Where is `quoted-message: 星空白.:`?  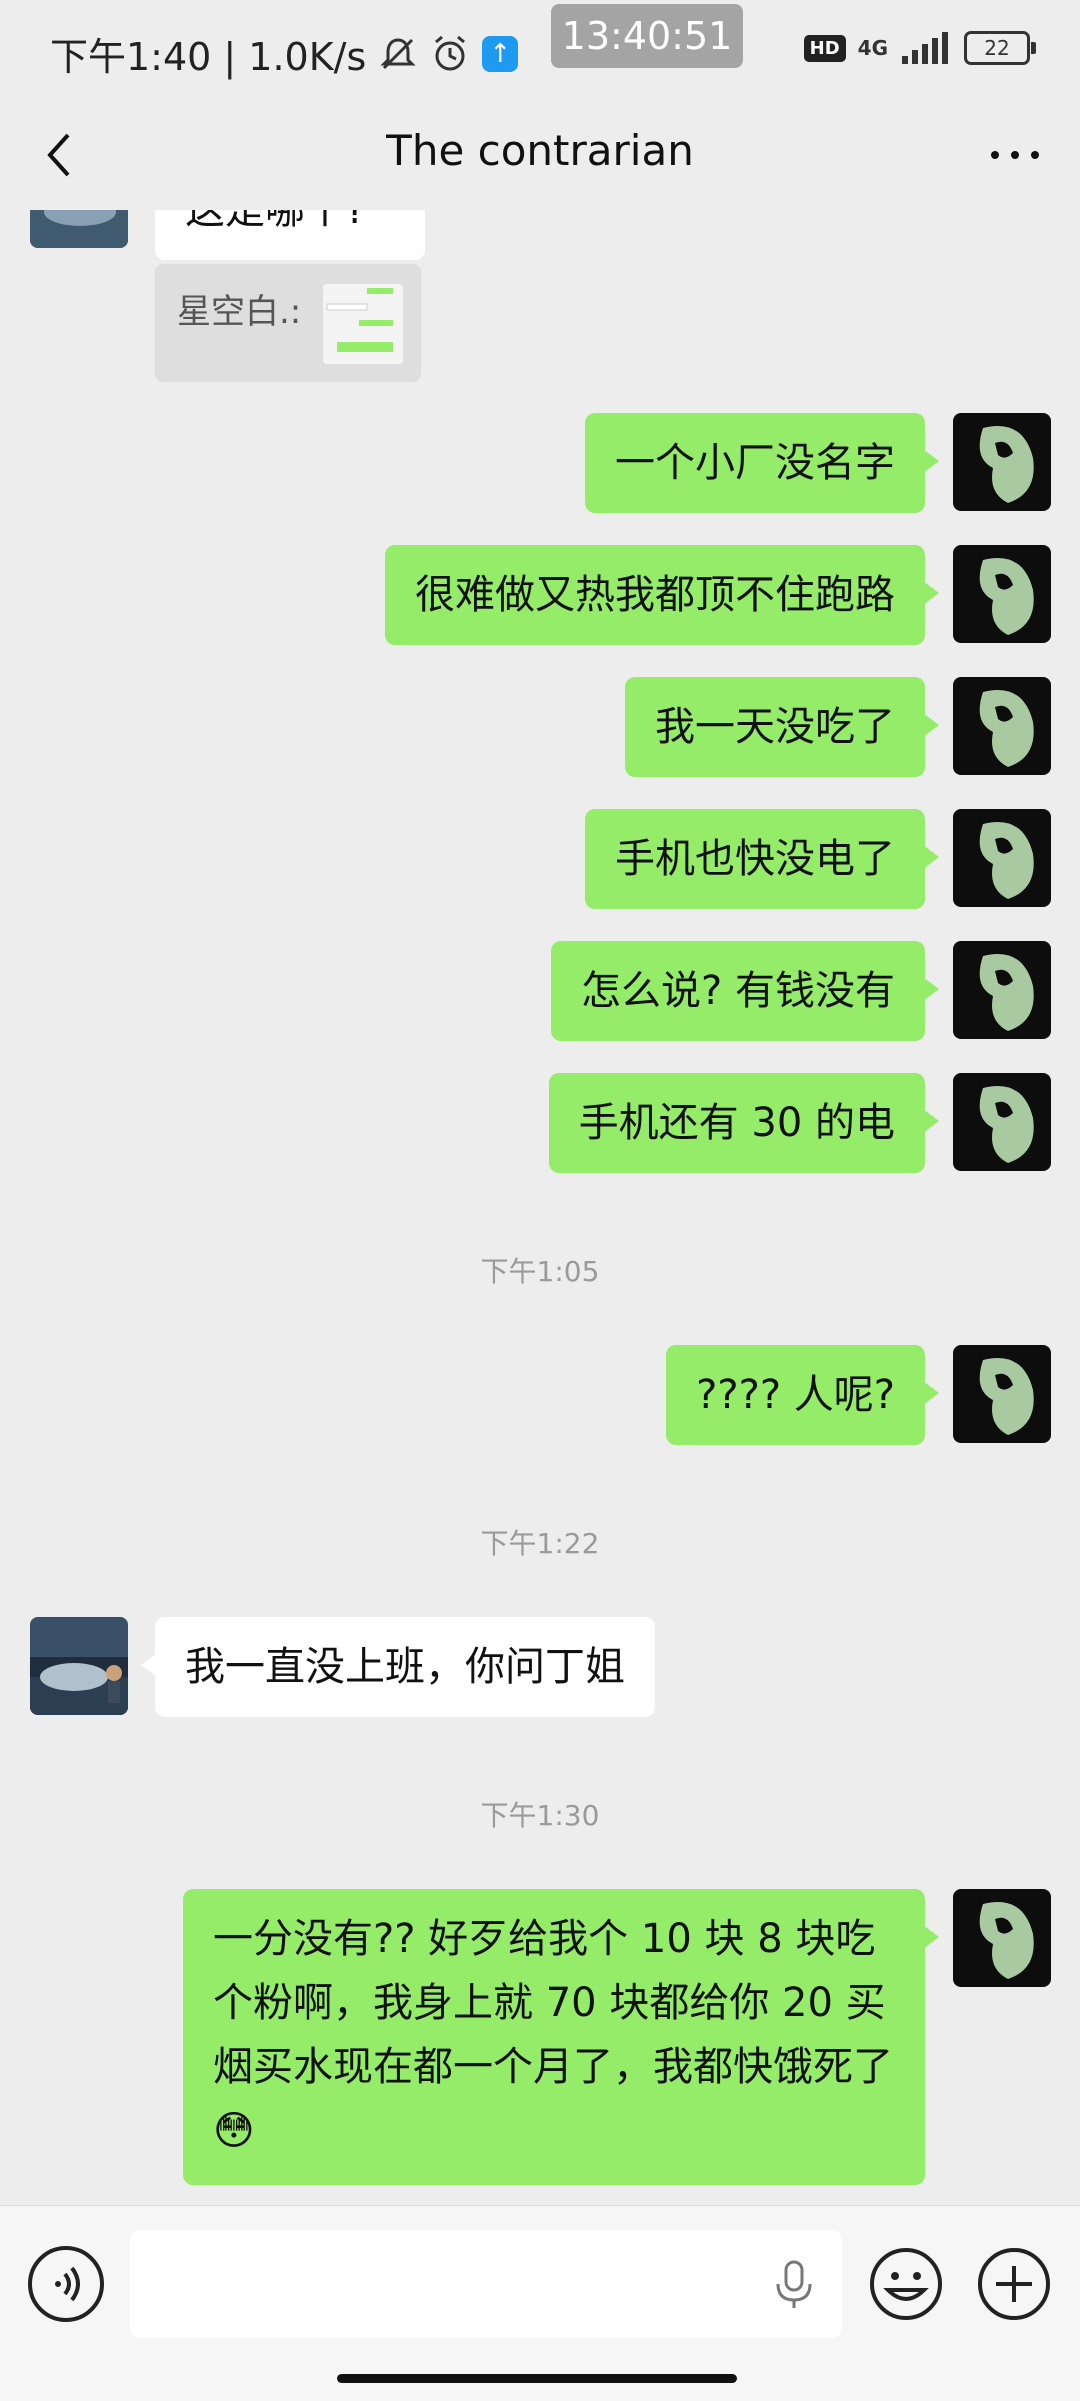 quoted-message: 星空白.: is located at coordinates (288, 323).